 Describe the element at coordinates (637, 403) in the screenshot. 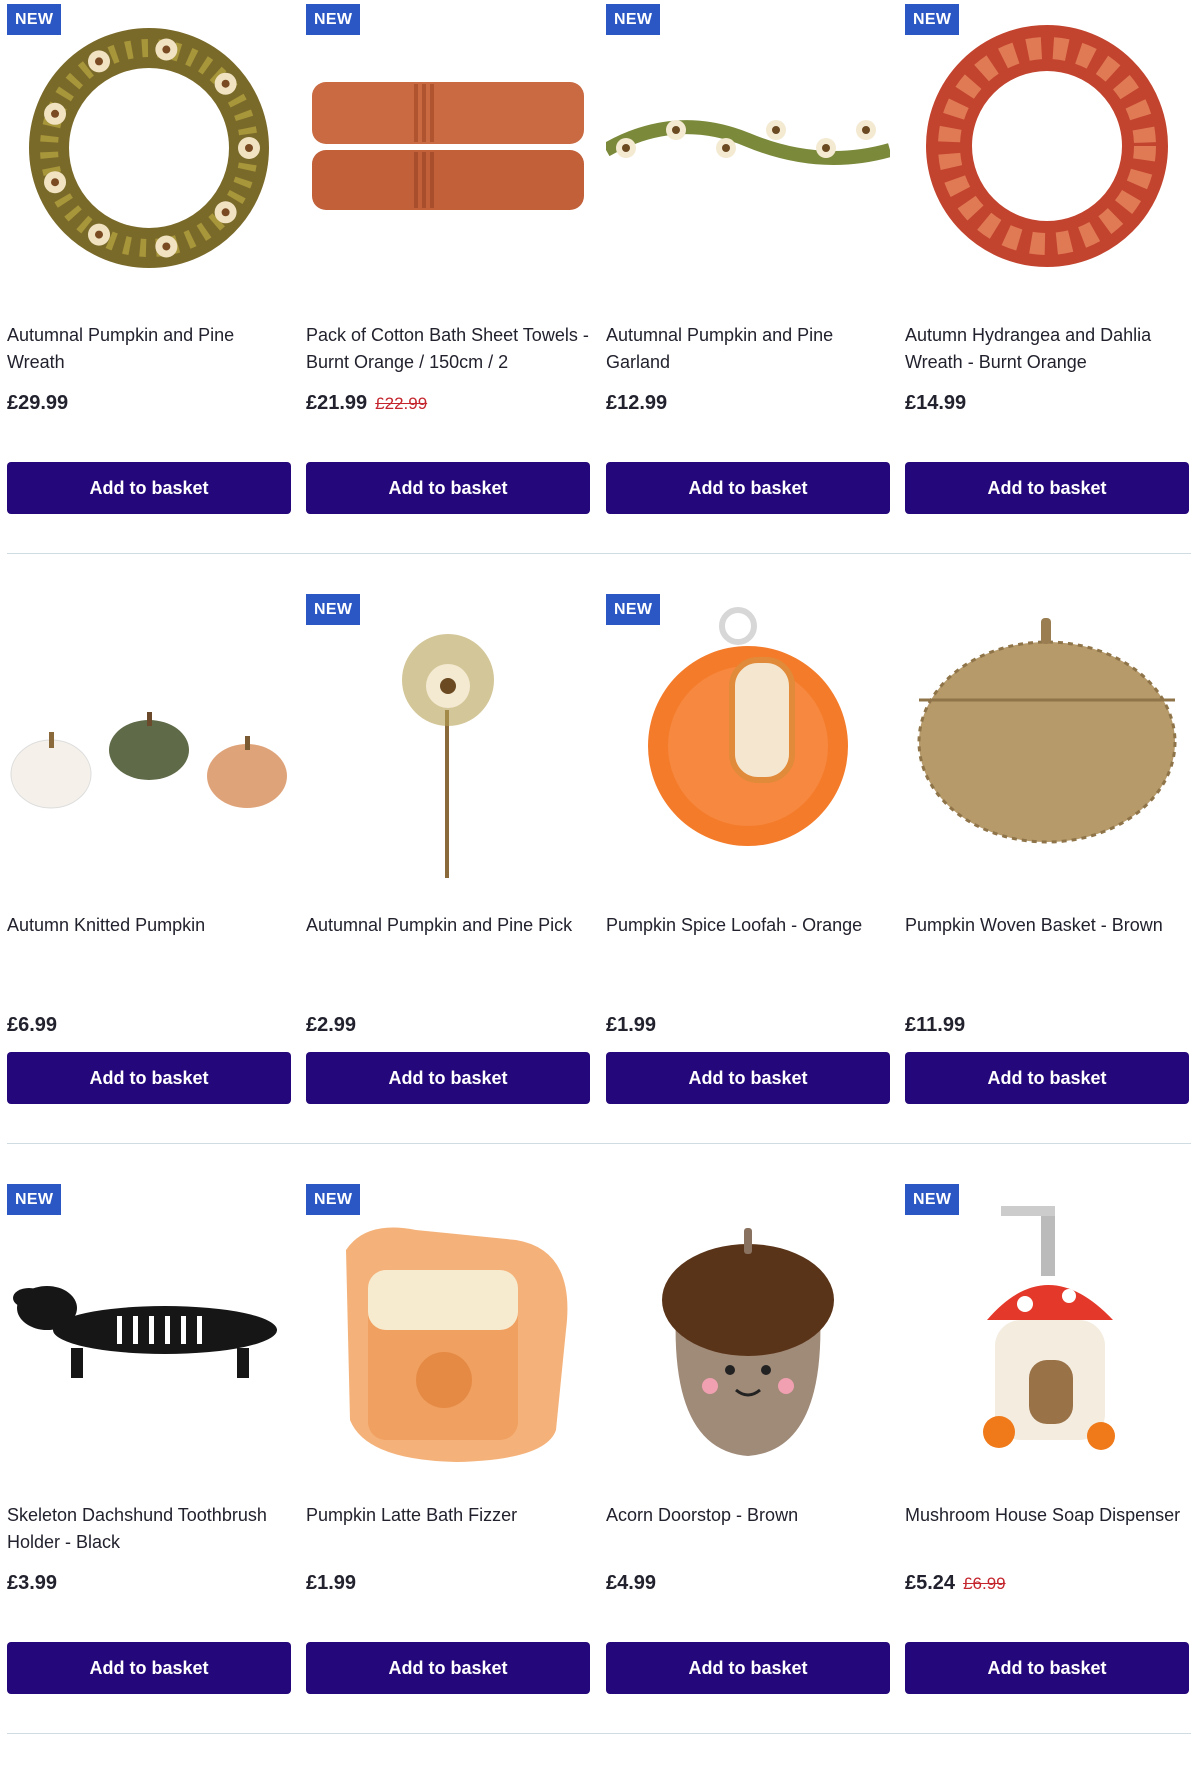

I see `current-price: £12.99` at that location.